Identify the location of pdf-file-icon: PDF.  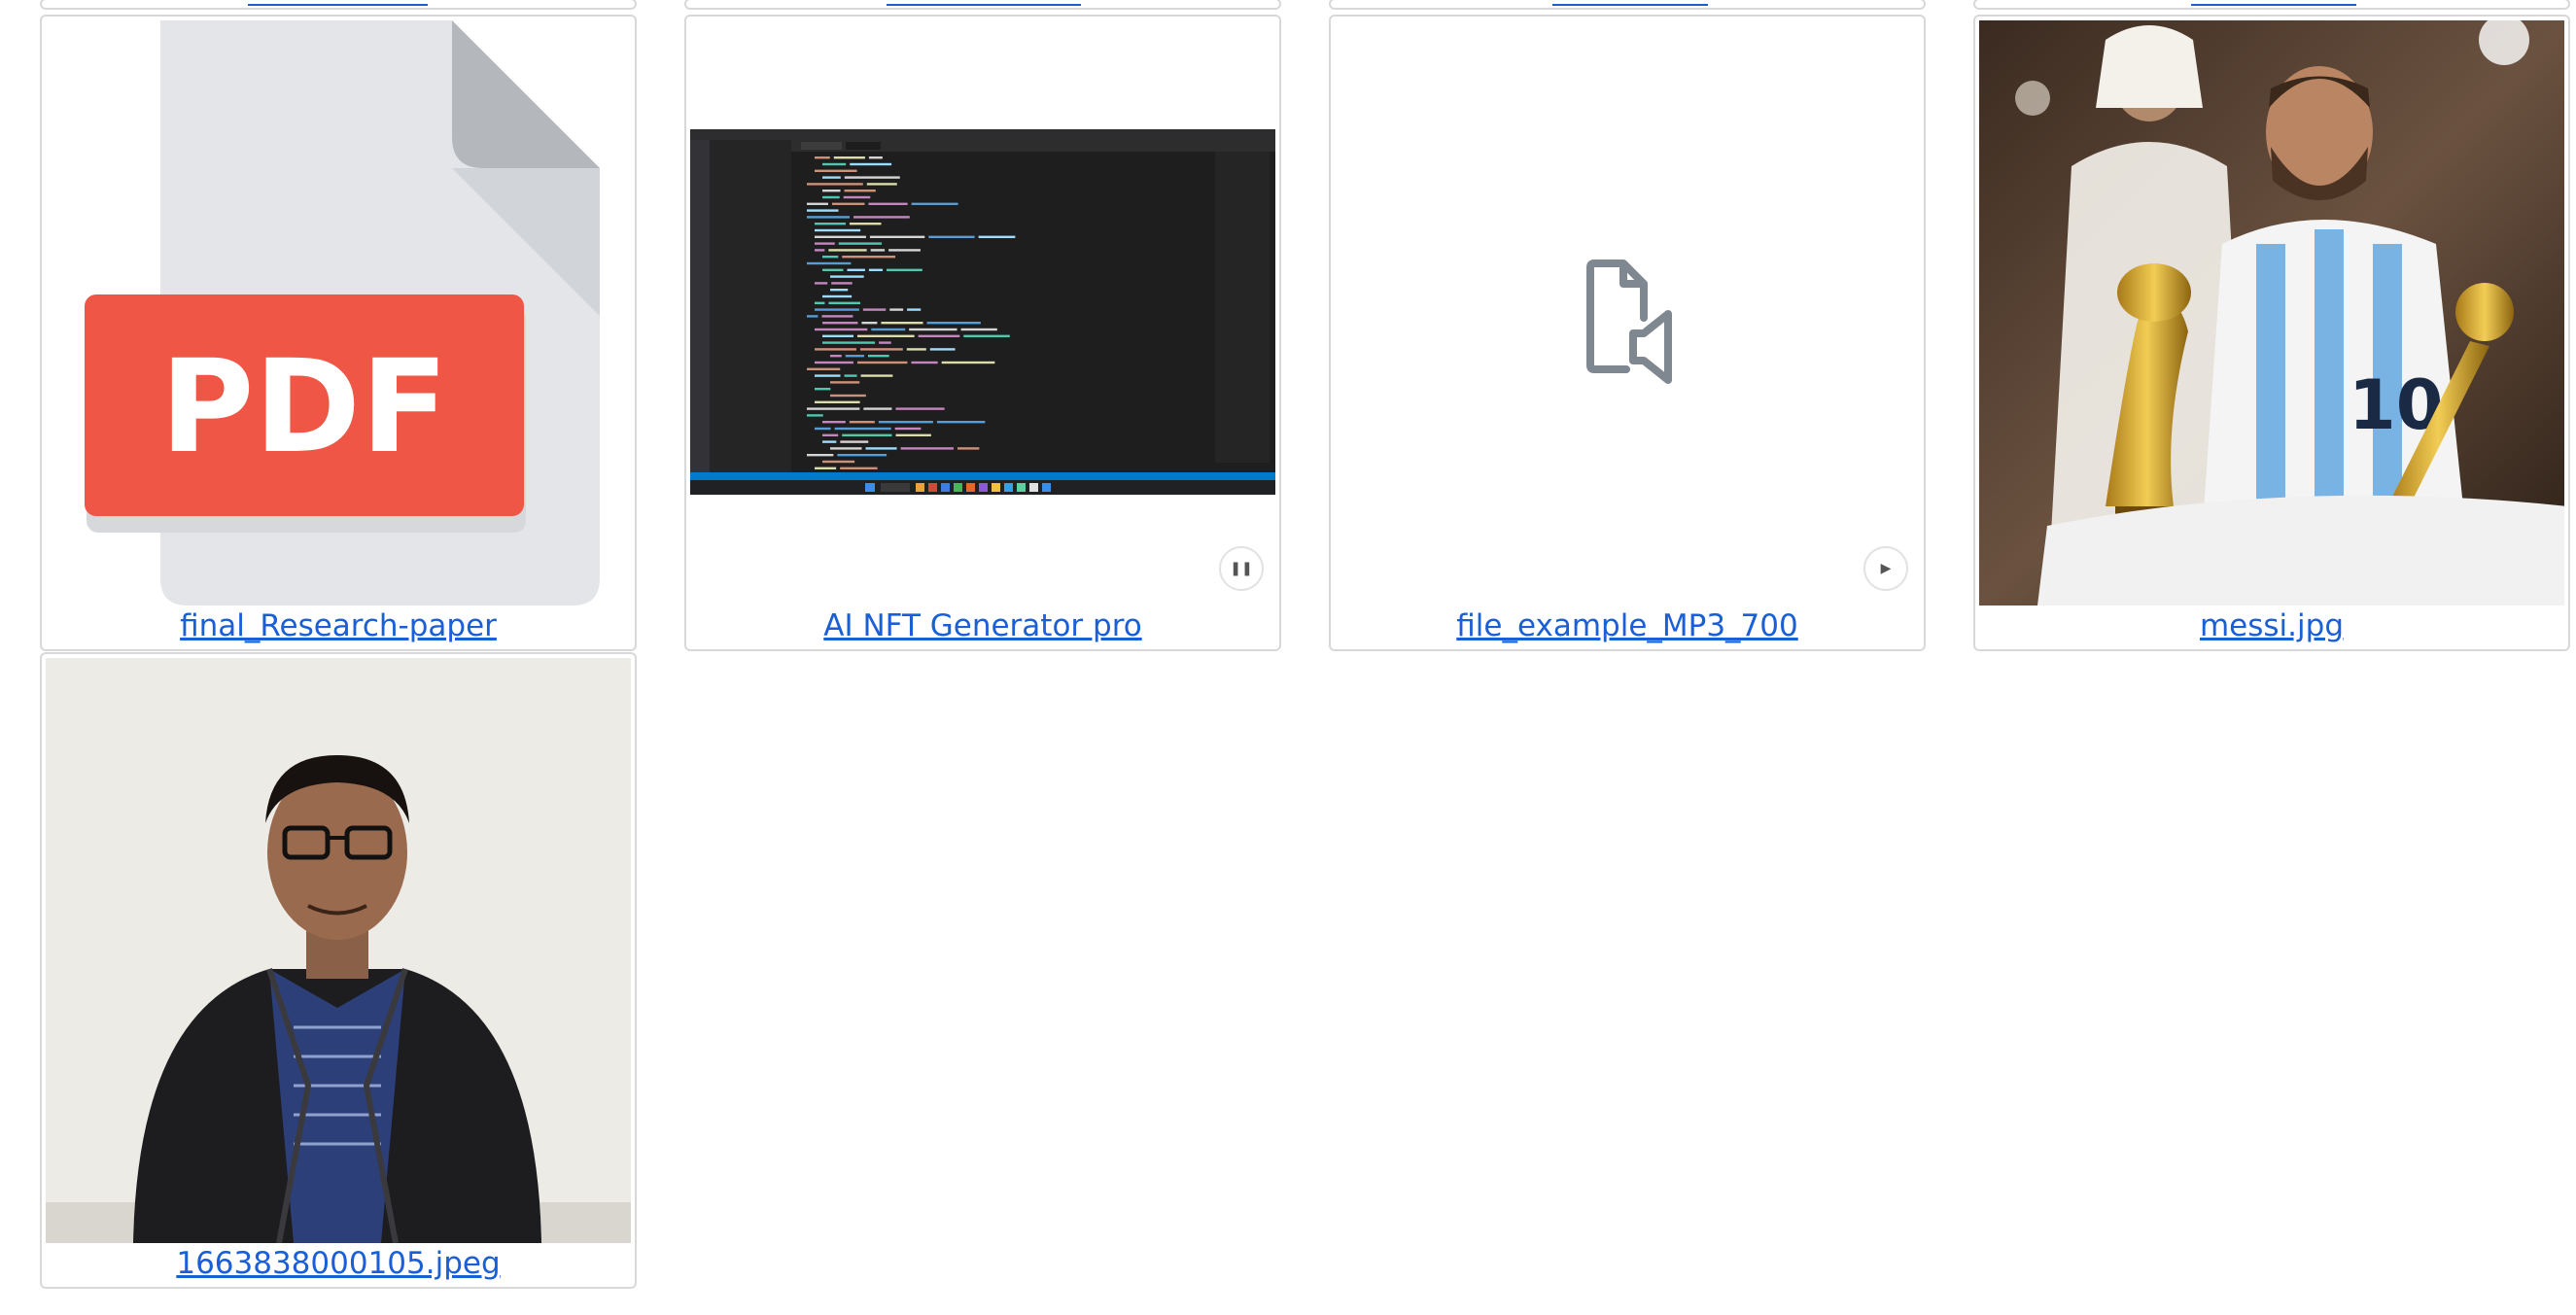
(342, 313).